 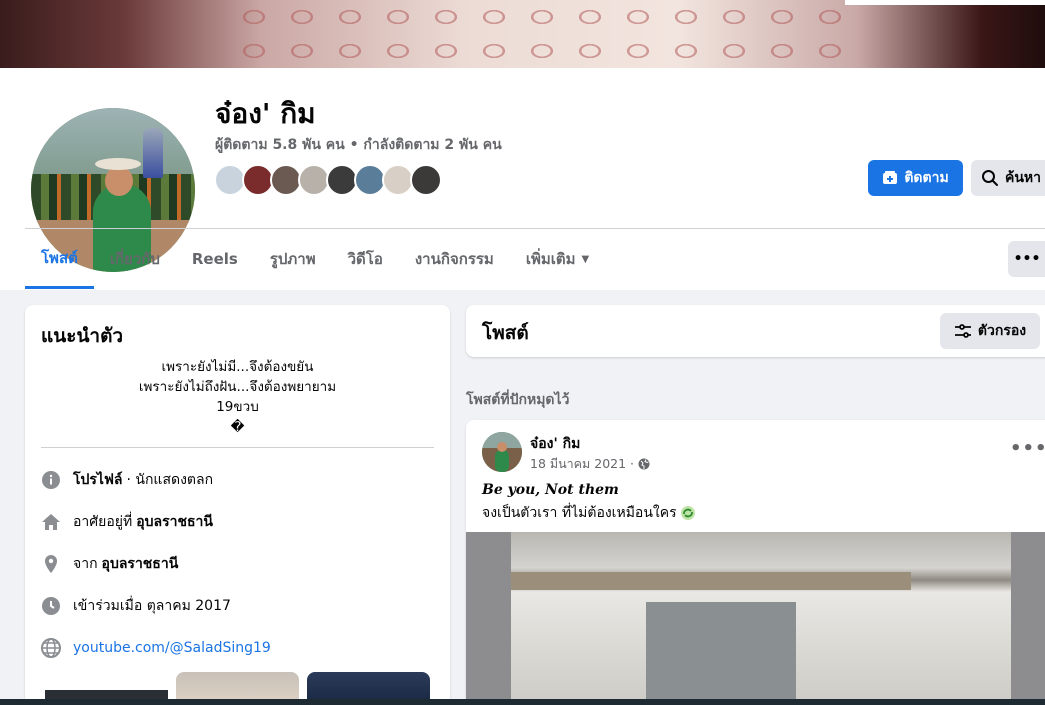 What do you see at coordinates (119, 181) in the screenshot?
I see `head-shape` at bounding box center [119, 181].